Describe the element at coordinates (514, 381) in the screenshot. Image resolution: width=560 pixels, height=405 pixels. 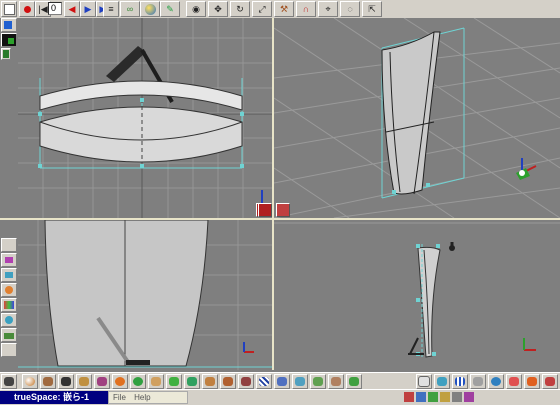
I see `scene-icon` at that location.